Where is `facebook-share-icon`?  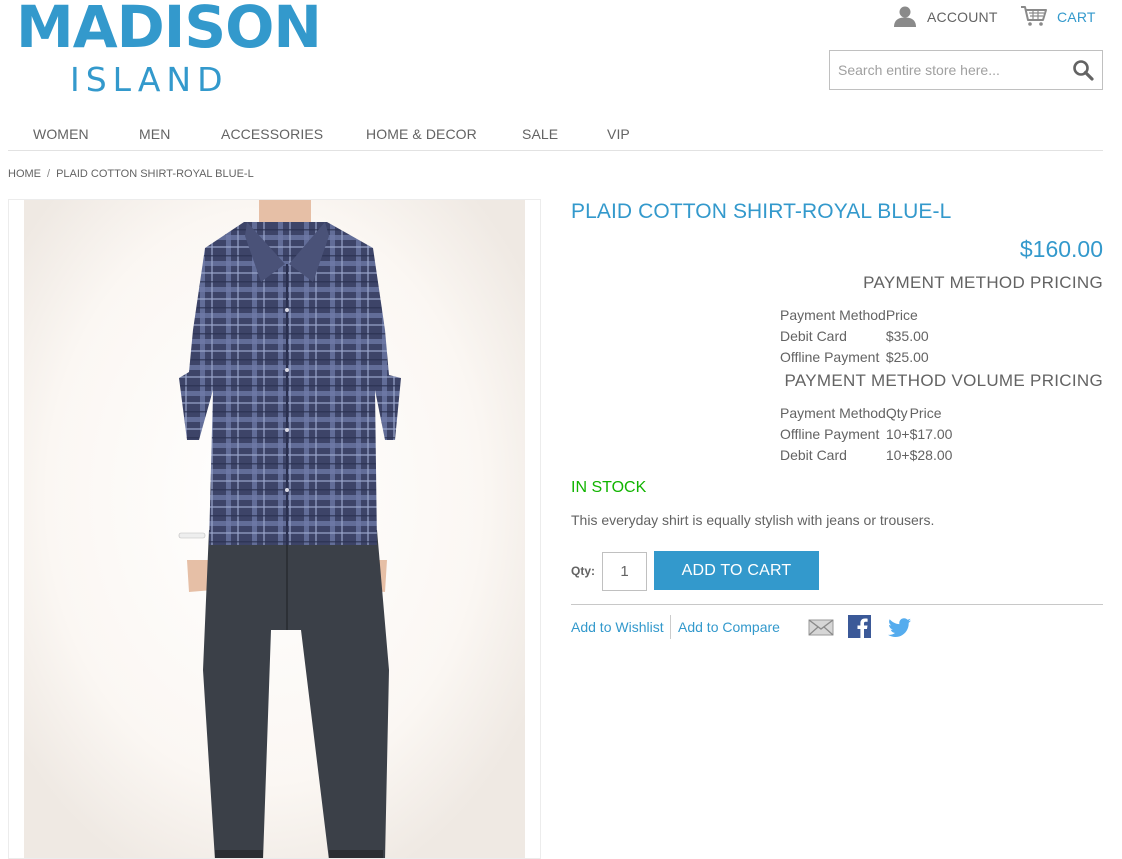 facebook-share-icon is located at coordinates (860, 627).